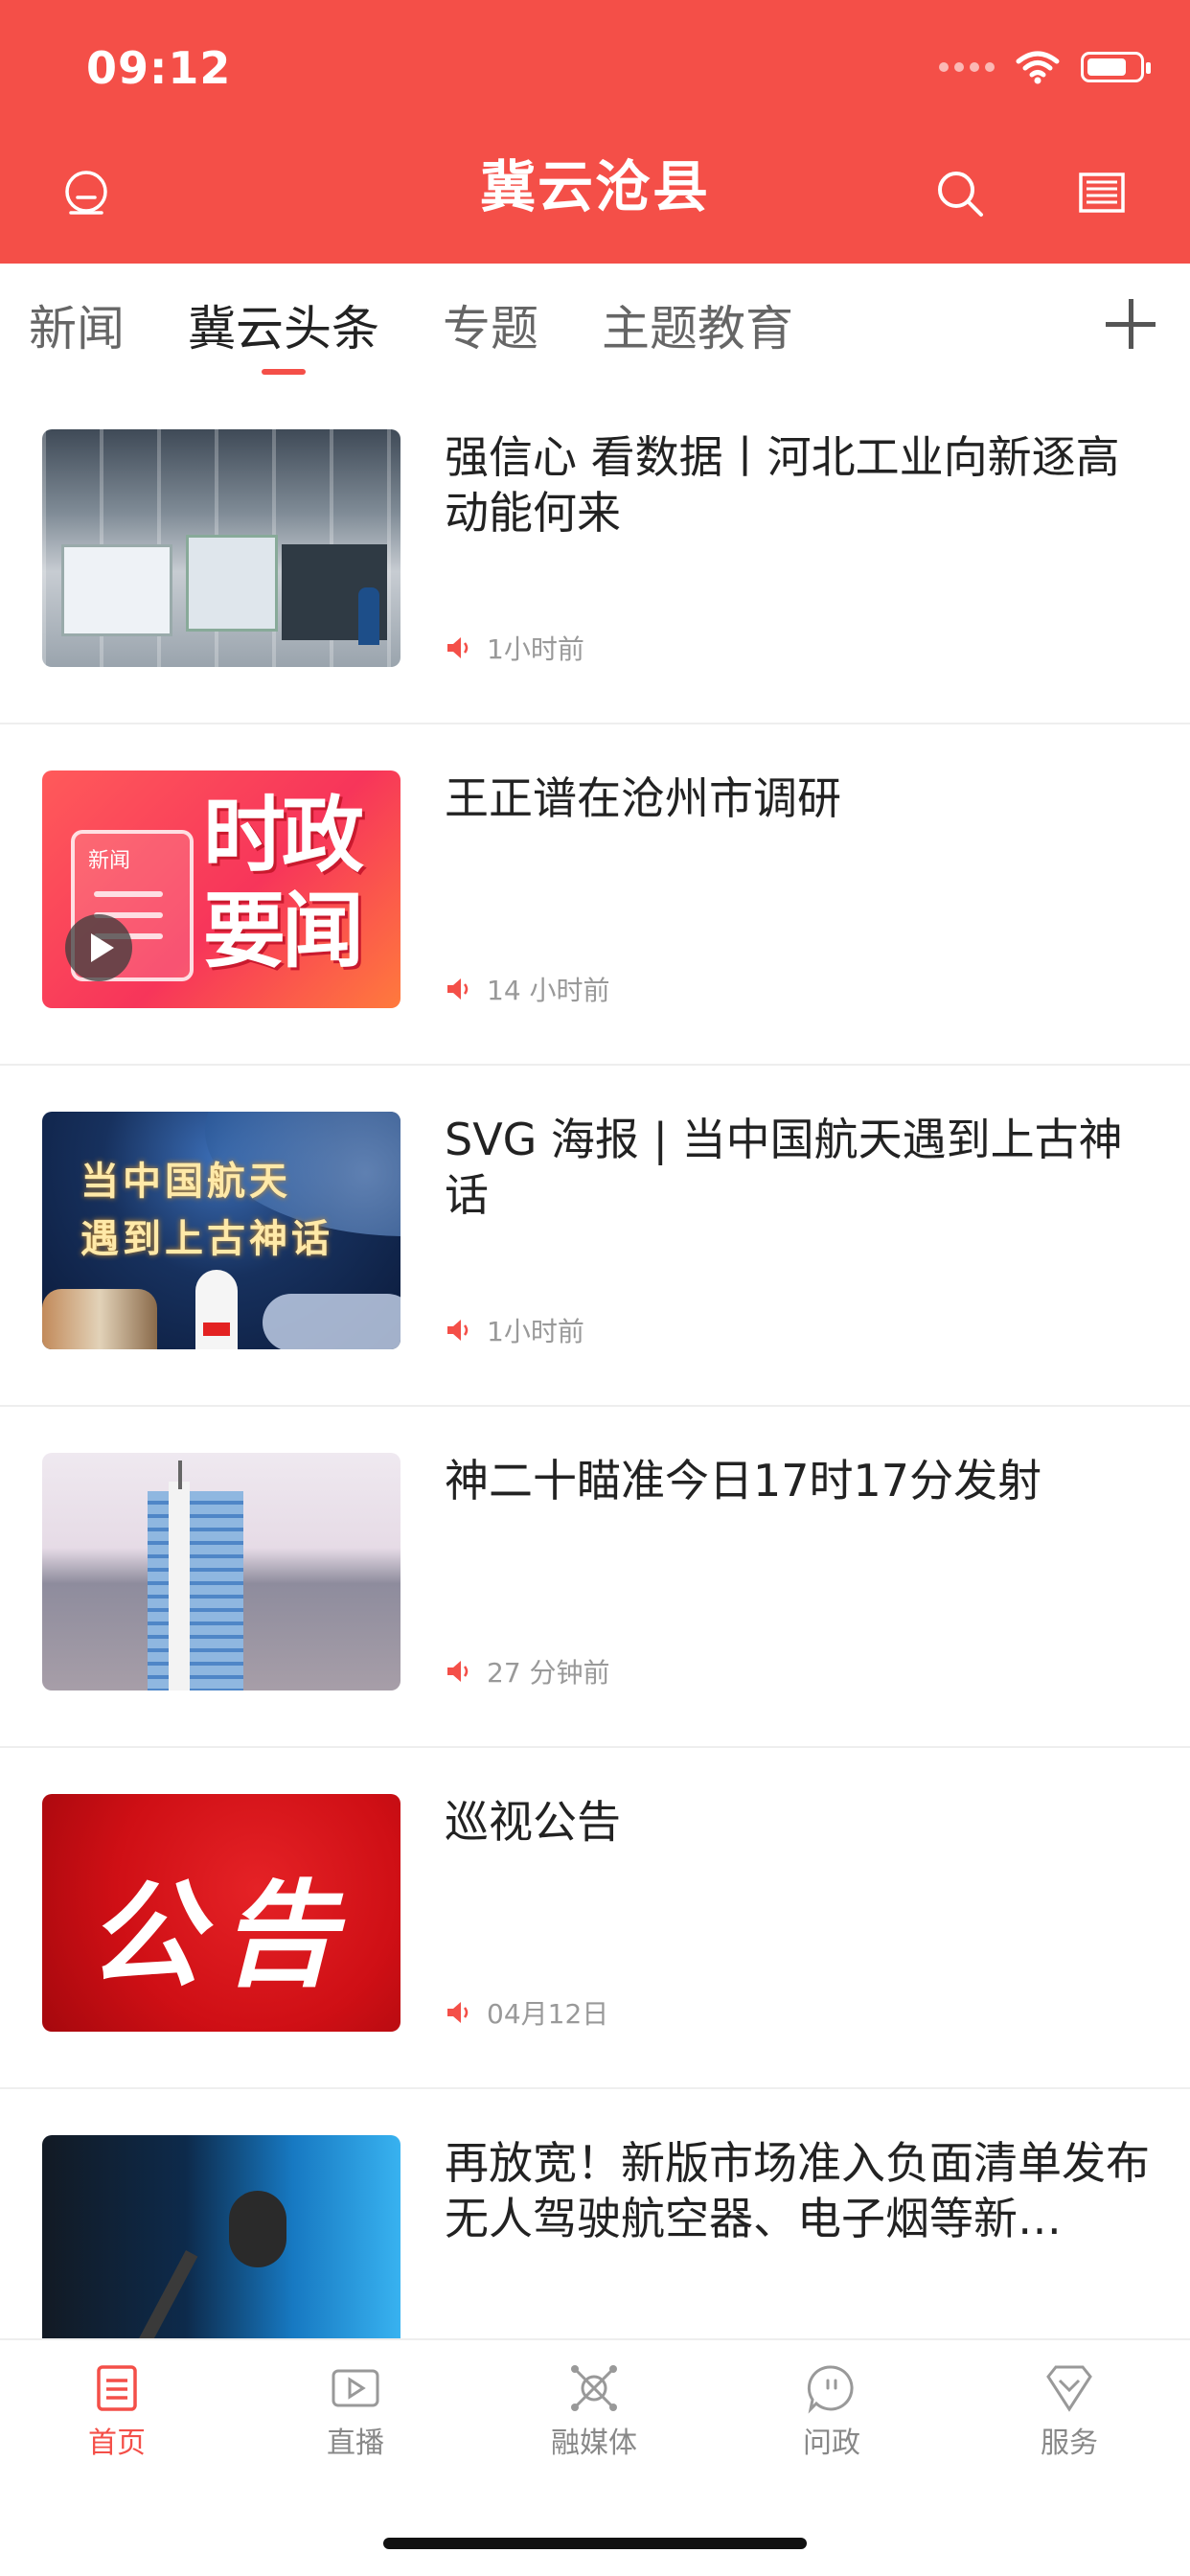 The width and height of the screenshot is (1190, 2576). What do you see at coordinates (831, 2389) in the screenshot?
I see `chat-bubble-icon` at bounding box center [831, 2389].